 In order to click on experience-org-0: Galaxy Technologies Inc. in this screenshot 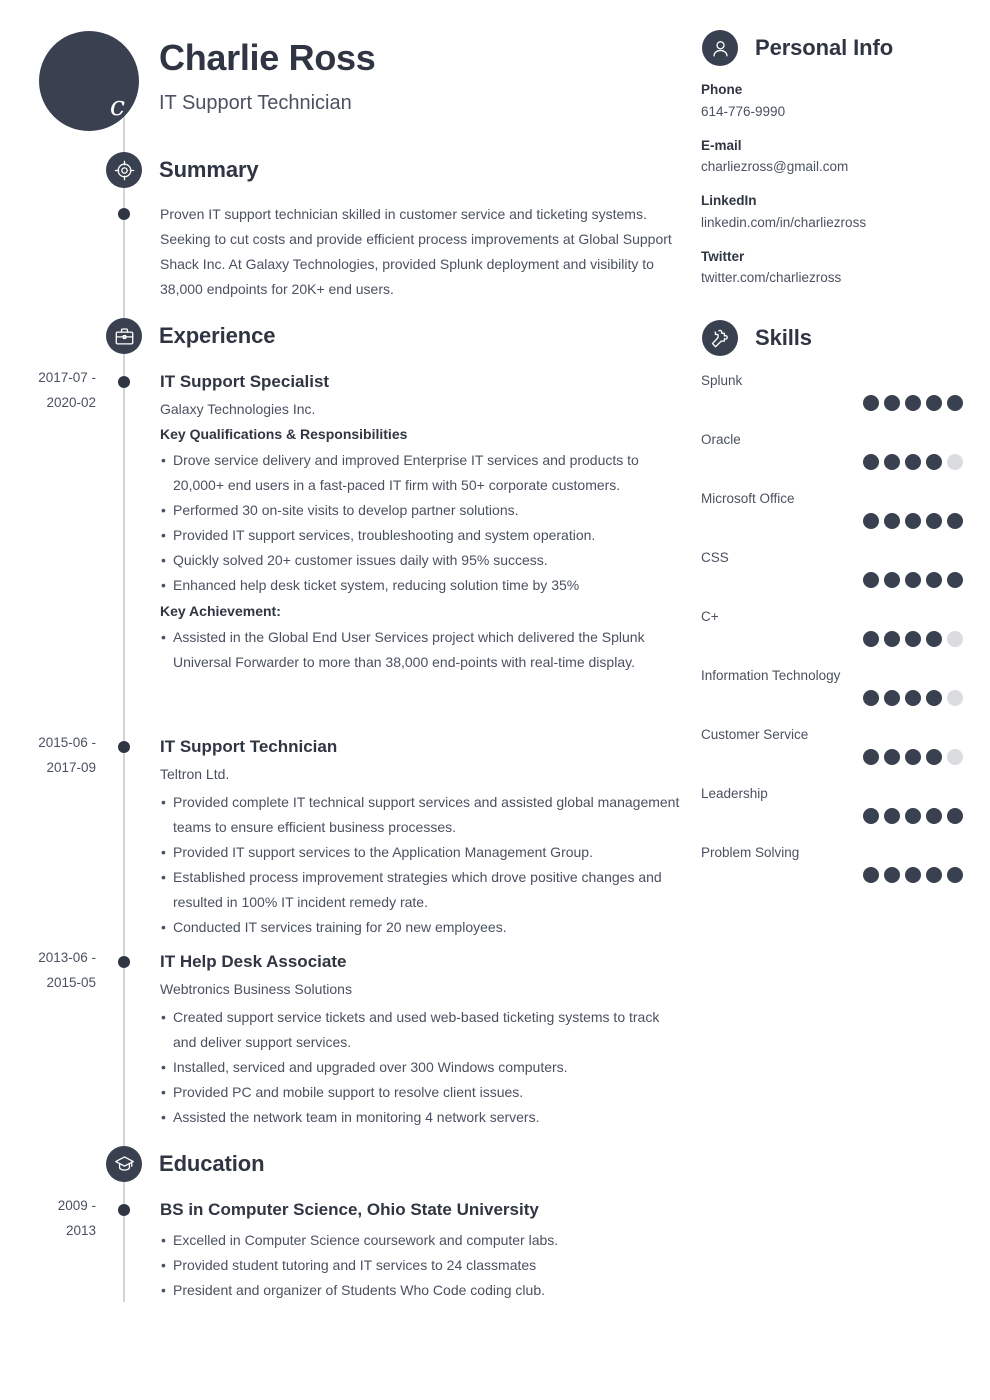, I will do `click(238, 409)`.